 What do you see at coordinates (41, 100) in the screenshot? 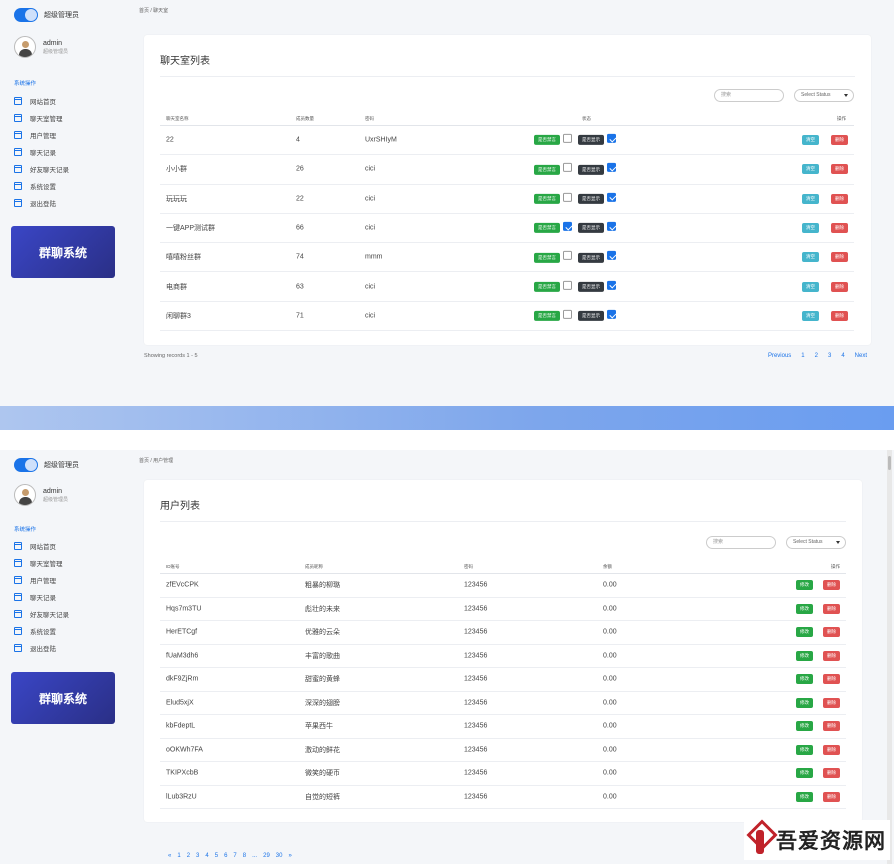
I see `sidebar-item-home: 网站首页` at bounding box center [41, 100].